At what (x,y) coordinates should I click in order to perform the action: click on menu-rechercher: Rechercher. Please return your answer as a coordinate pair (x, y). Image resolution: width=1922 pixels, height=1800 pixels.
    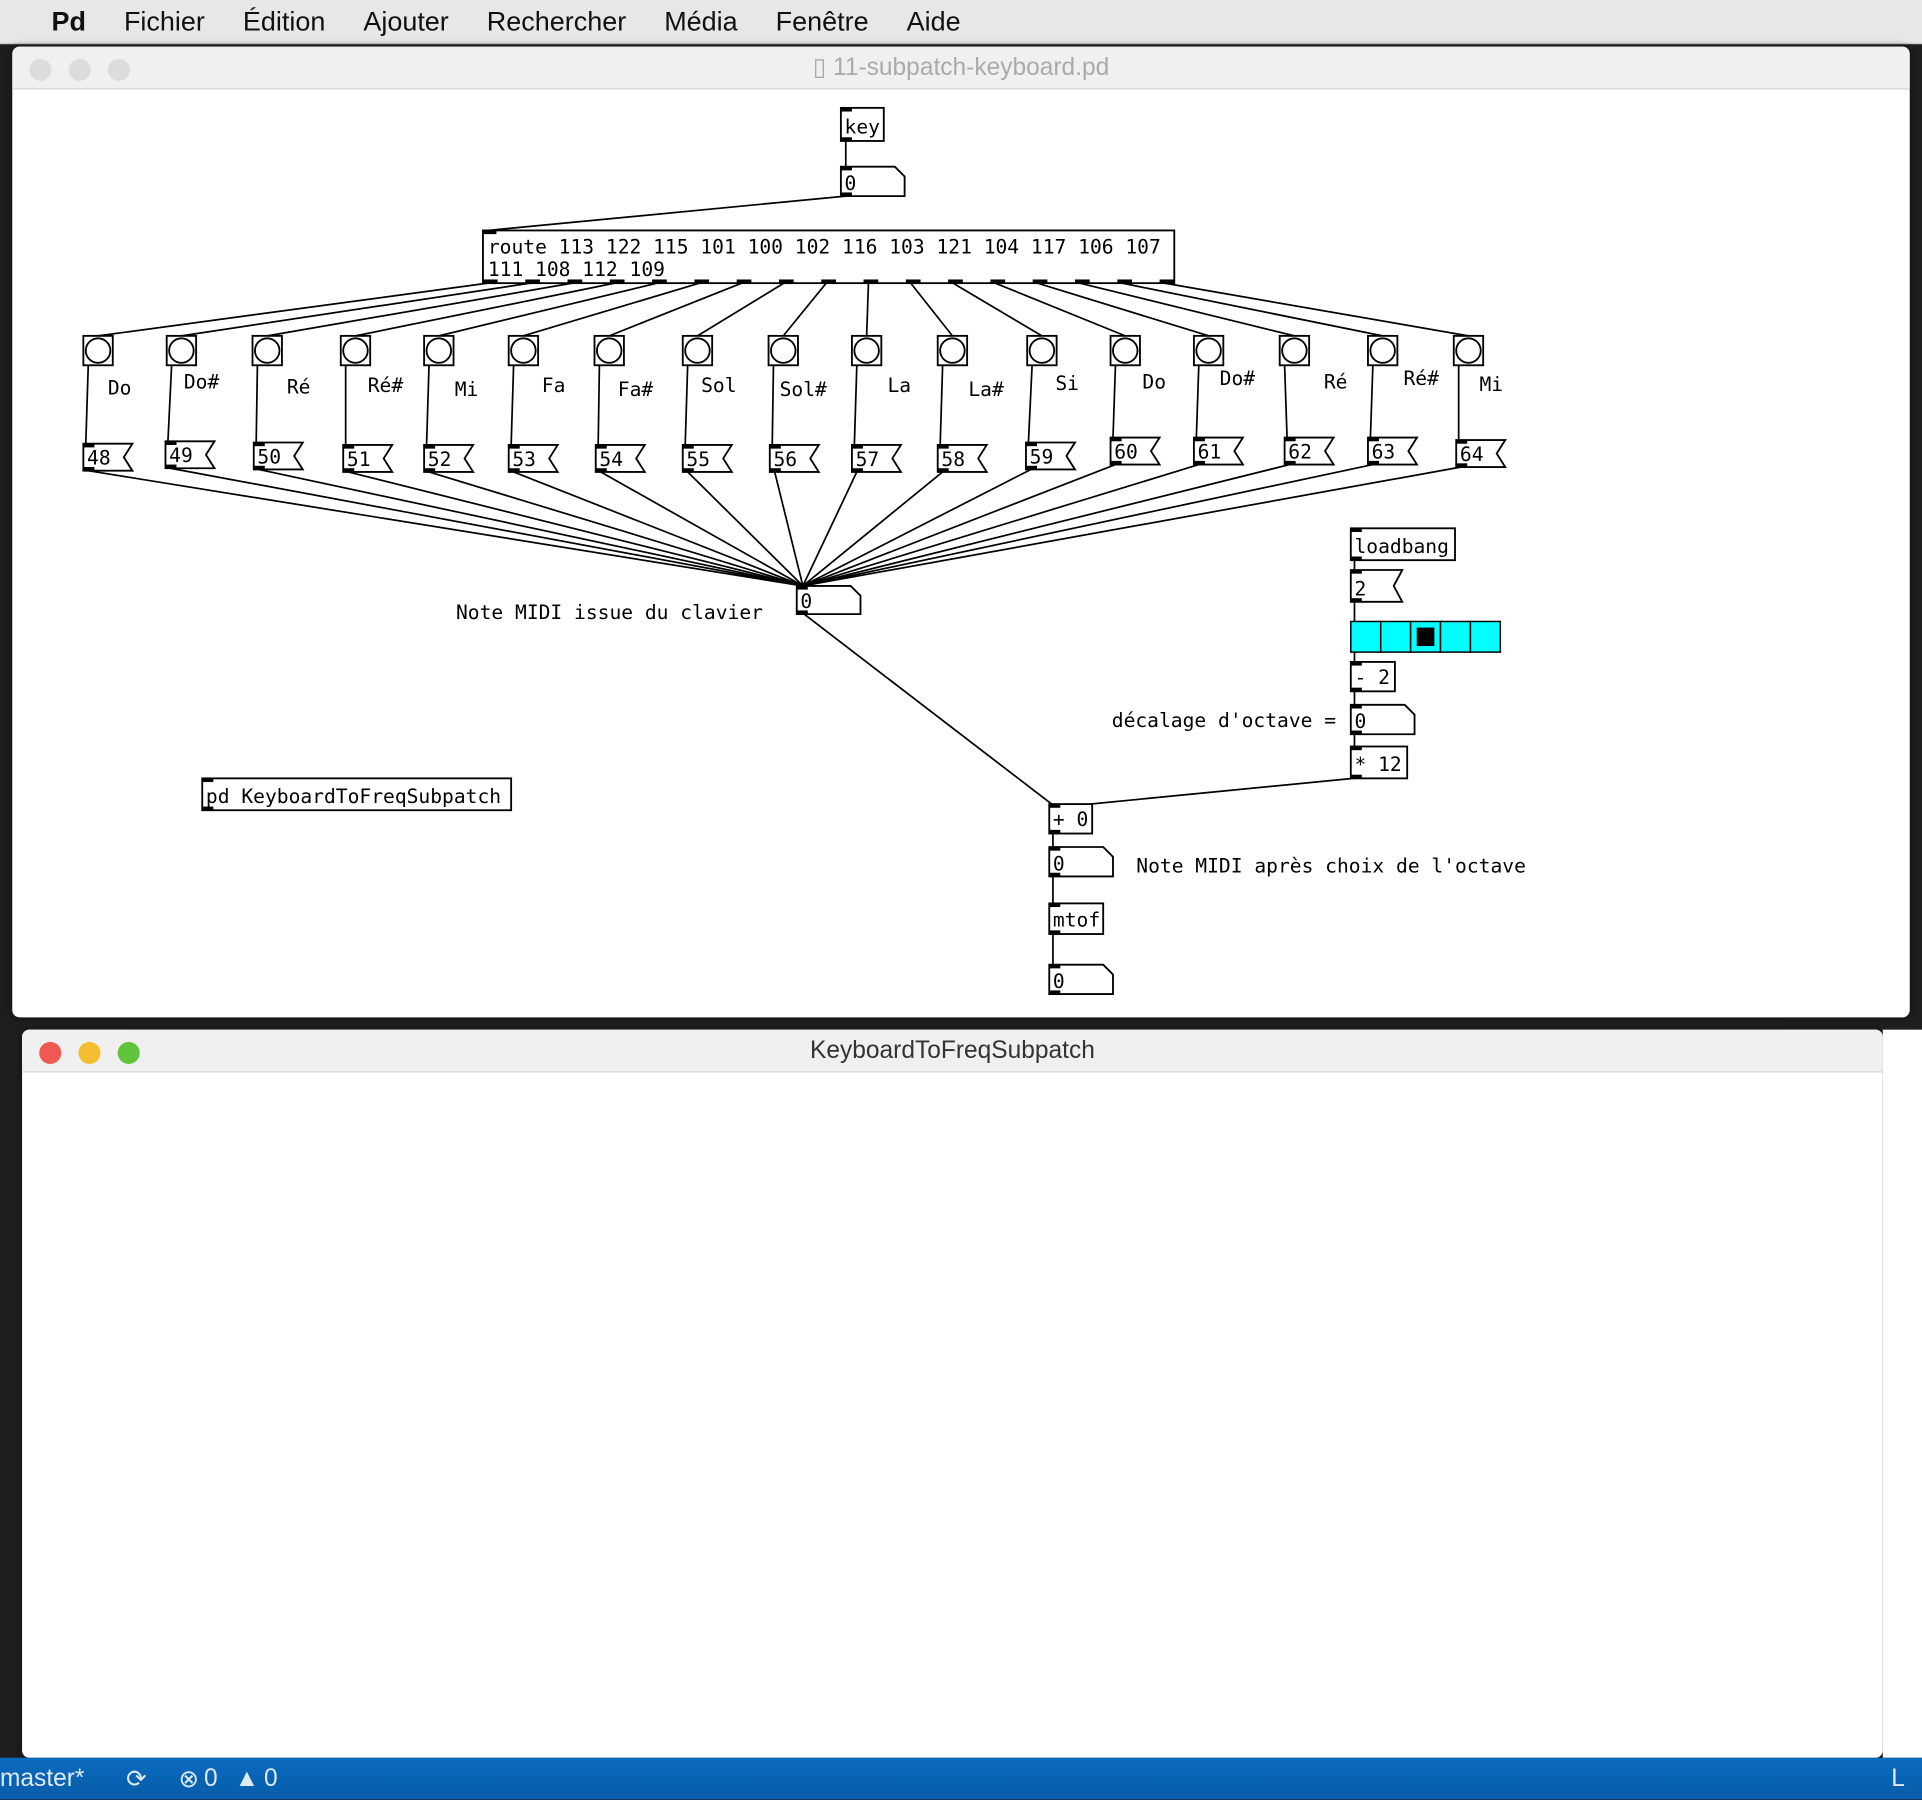
    Looking at the image, I should click on (556, 22).